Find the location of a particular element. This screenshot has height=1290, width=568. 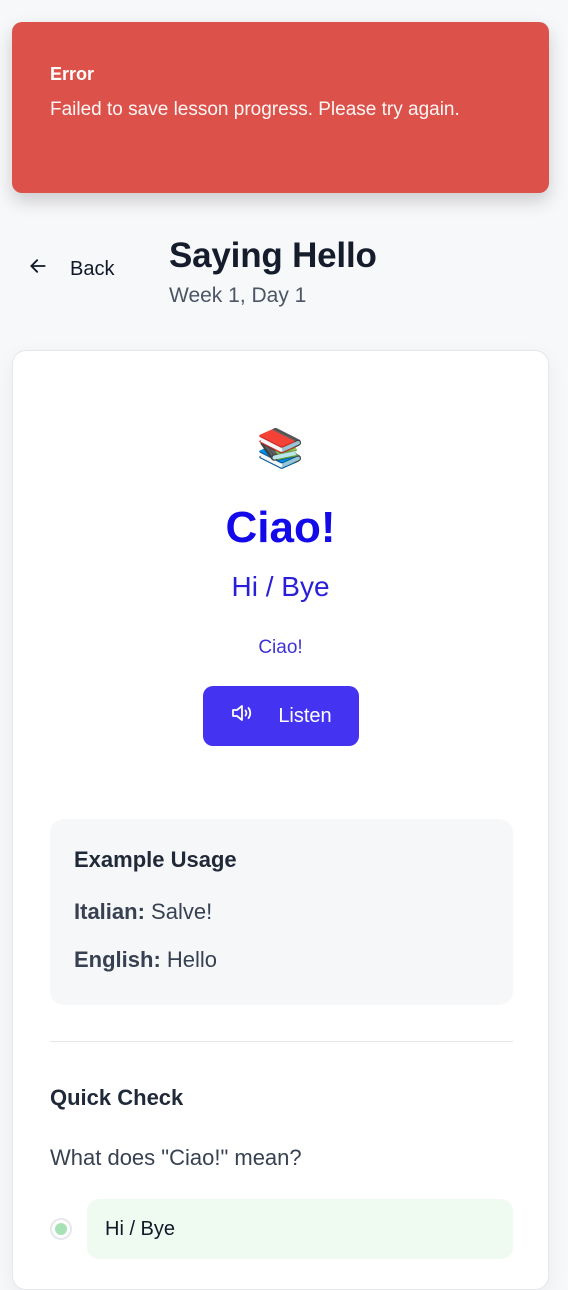

listen-button: Listen is located at coordinates (281, 716).